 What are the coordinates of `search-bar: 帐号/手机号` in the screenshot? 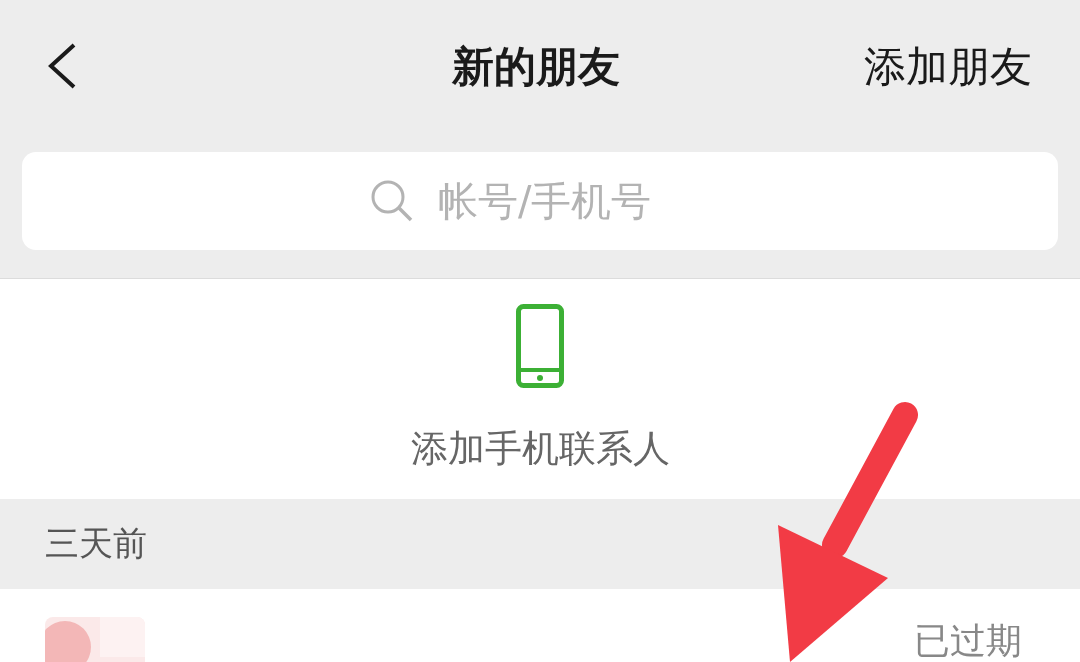 It's located at (540, 201).